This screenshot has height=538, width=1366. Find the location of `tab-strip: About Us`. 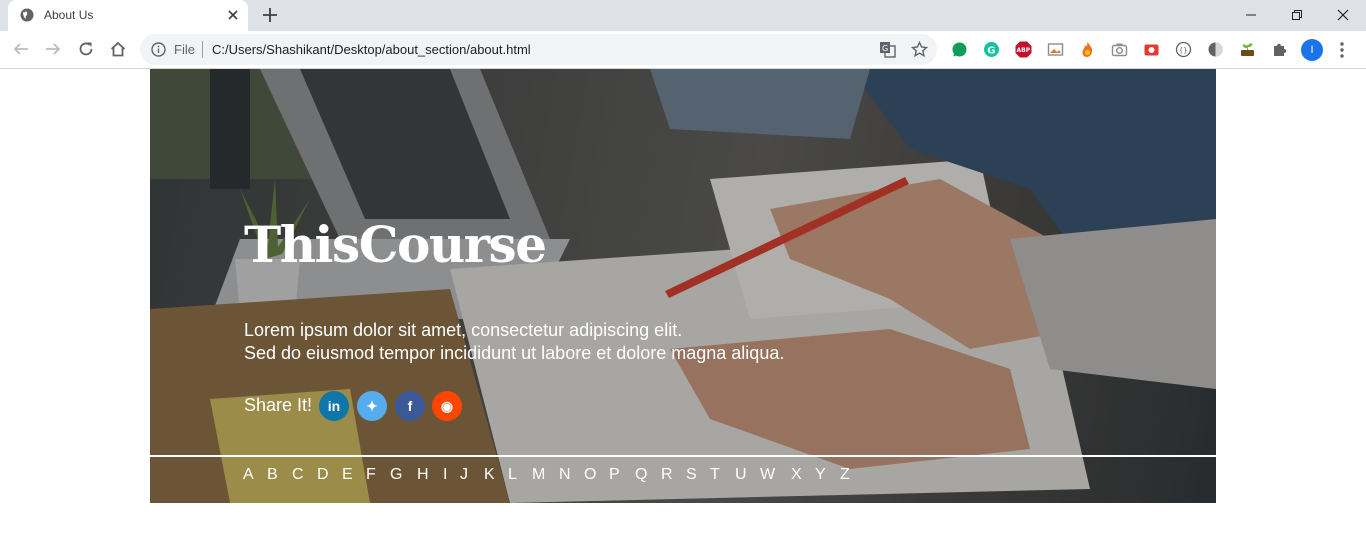

tab-strip: About Us is located at coordinates (683, 15).